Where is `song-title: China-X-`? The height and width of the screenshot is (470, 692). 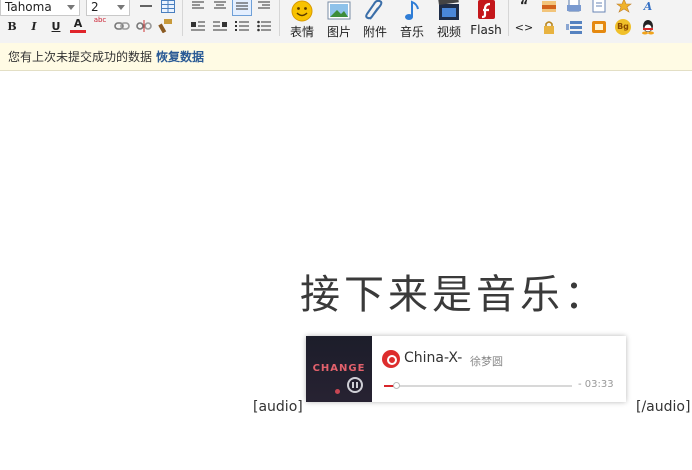
song-title: China-X- is located at coordinates (433, 358).